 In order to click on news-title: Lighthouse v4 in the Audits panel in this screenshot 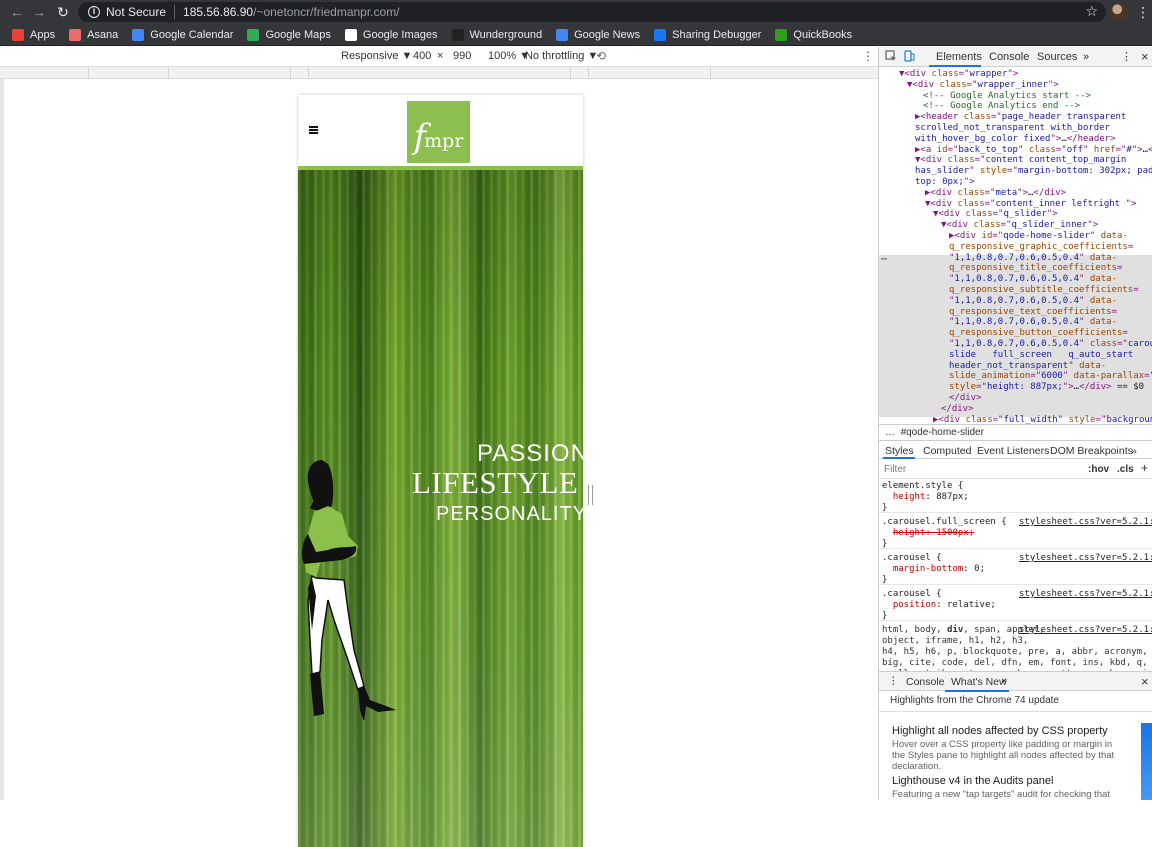, I will do `click(972, 781)`.